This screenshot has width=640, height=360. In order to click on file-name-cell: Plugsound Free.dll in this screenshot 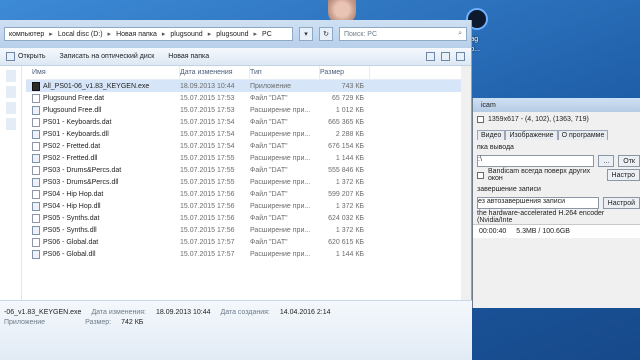, I will do `click(103, 110)`.